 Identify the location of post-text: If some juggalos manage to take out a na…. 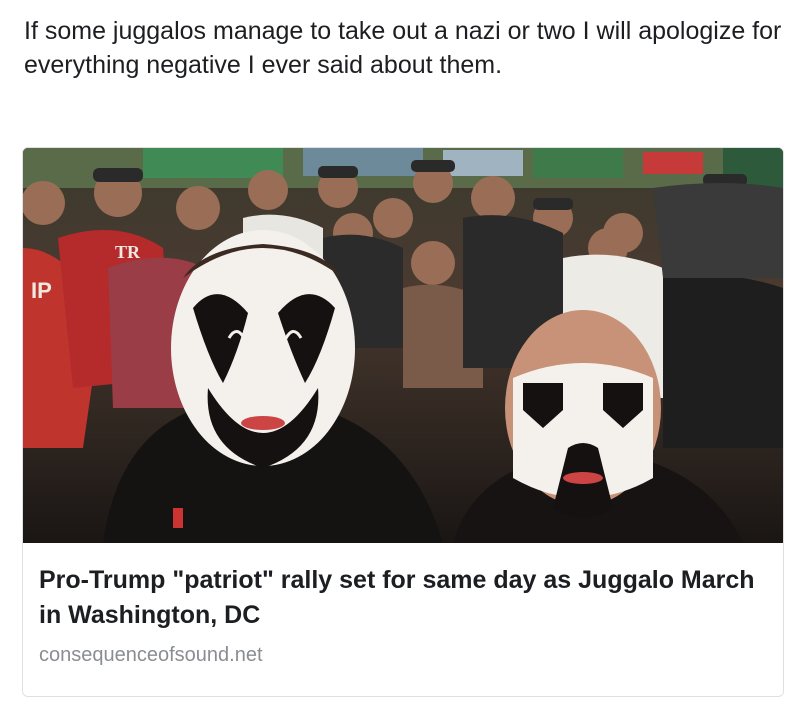
(403, 48).